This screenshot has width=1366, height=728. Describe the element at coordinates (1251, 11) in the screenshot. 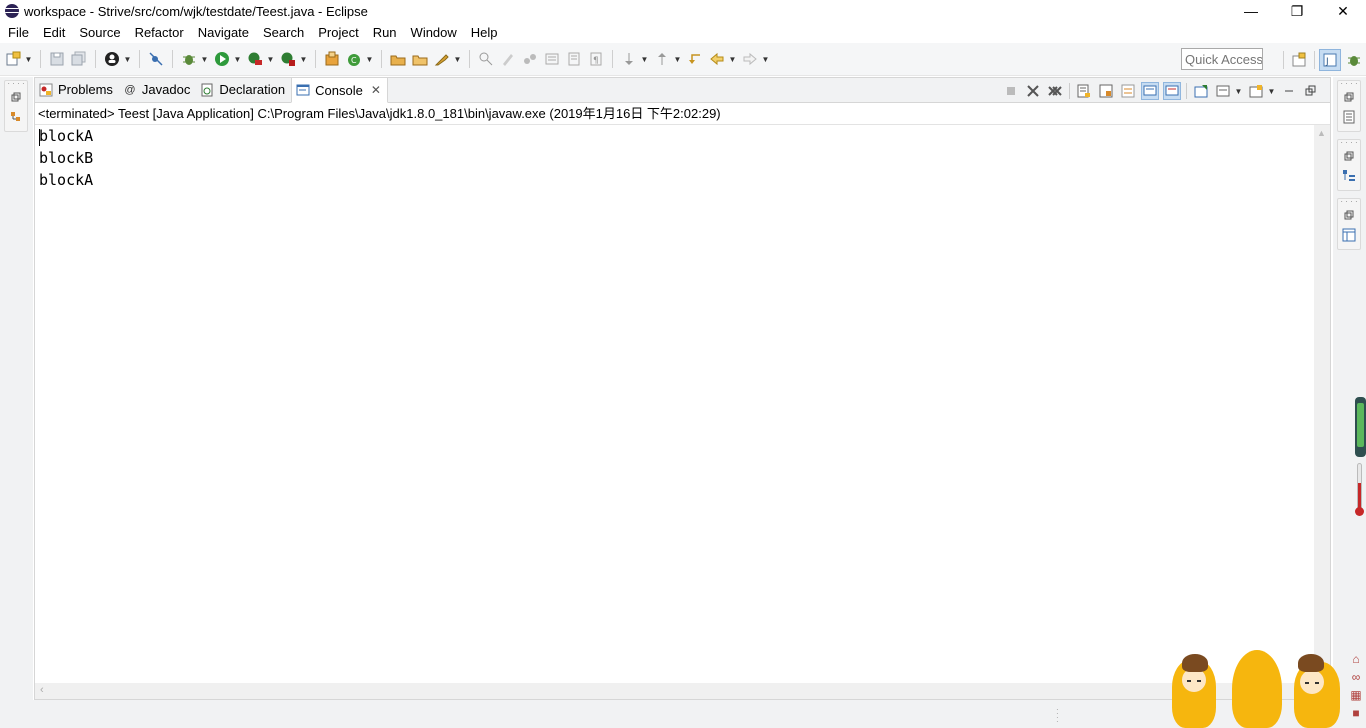

I see `minimize-button: —` at that location.